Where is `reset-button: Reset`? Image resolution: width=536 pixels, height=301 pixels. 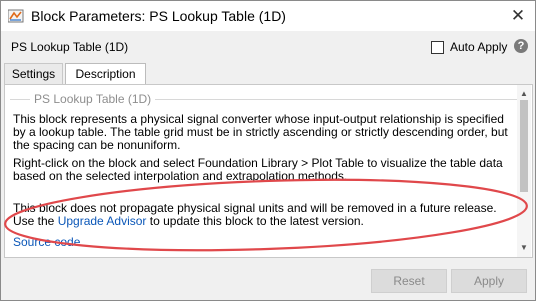
reset-button: Reset is located at coordinates (409, 281).